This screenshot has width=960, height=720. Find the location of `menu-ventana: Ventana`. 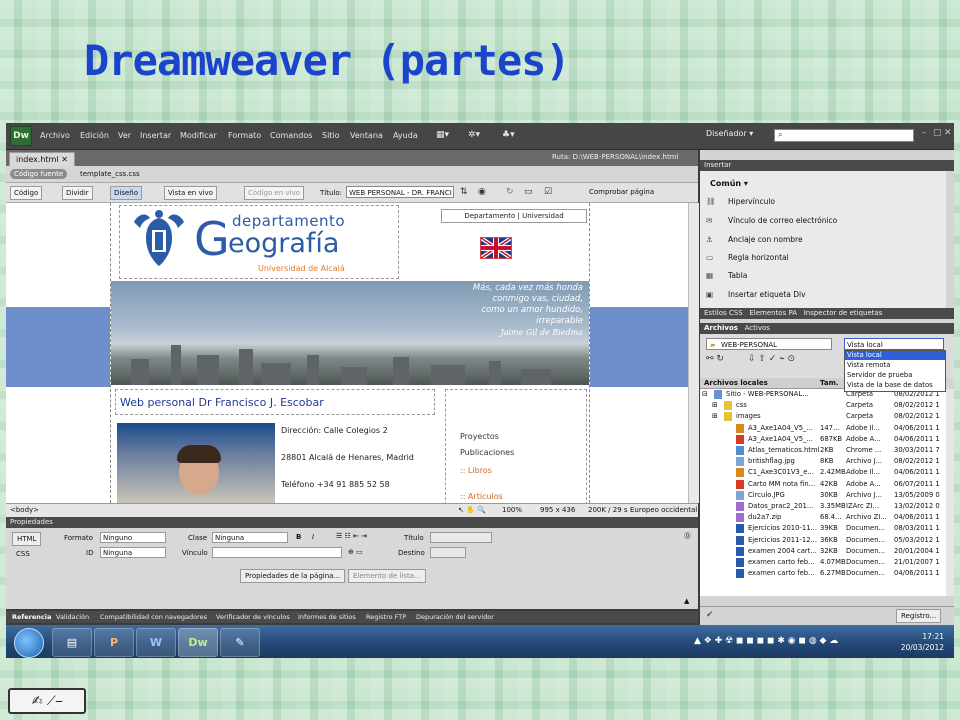

menu-ventana: Ventana is located at coordinates (366, 135).